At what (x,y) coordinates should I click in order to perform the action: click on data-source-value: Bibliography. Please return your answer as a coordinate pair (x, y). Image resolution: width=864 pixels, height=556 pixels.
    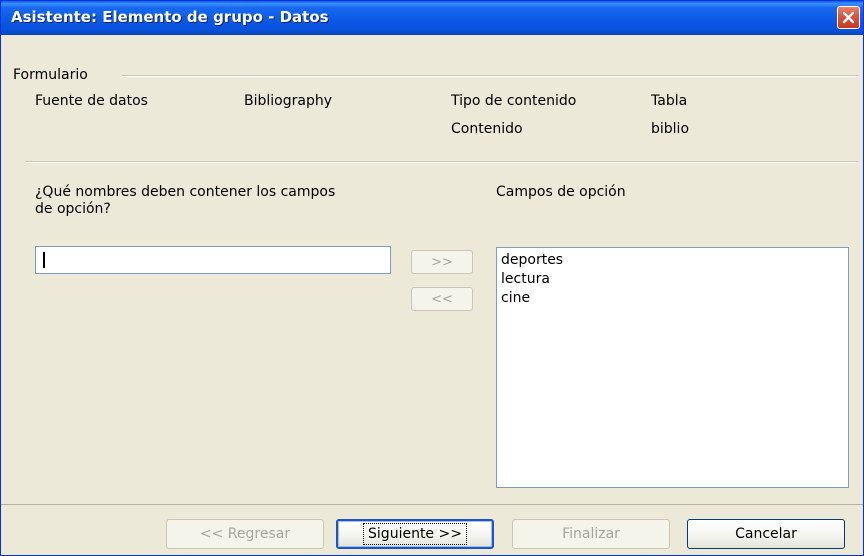
    Looking at the image, I should click on (288, 101).